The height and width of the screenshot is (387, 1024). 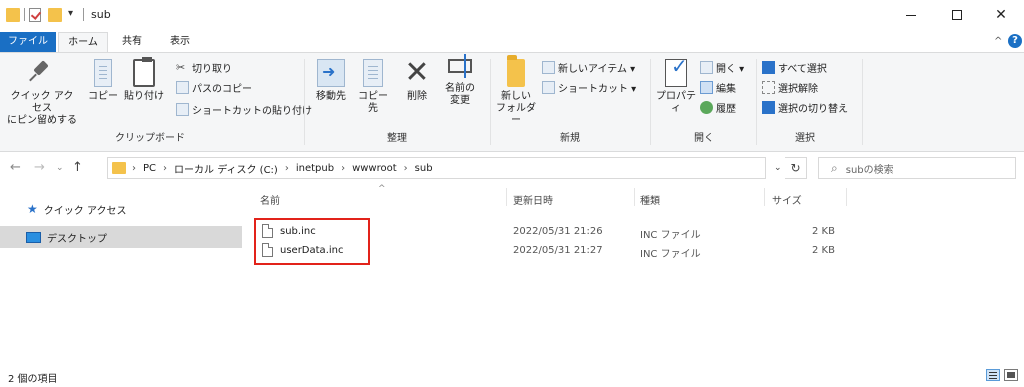 I want to click on minimize-icon, so click(x=911, y=15).